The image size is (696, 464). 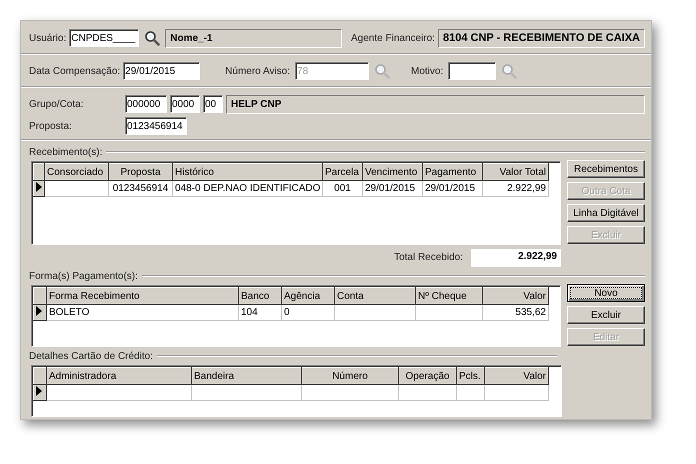 I want to click on field-label: Agente Financeiro:, so click(x=393, y=38).